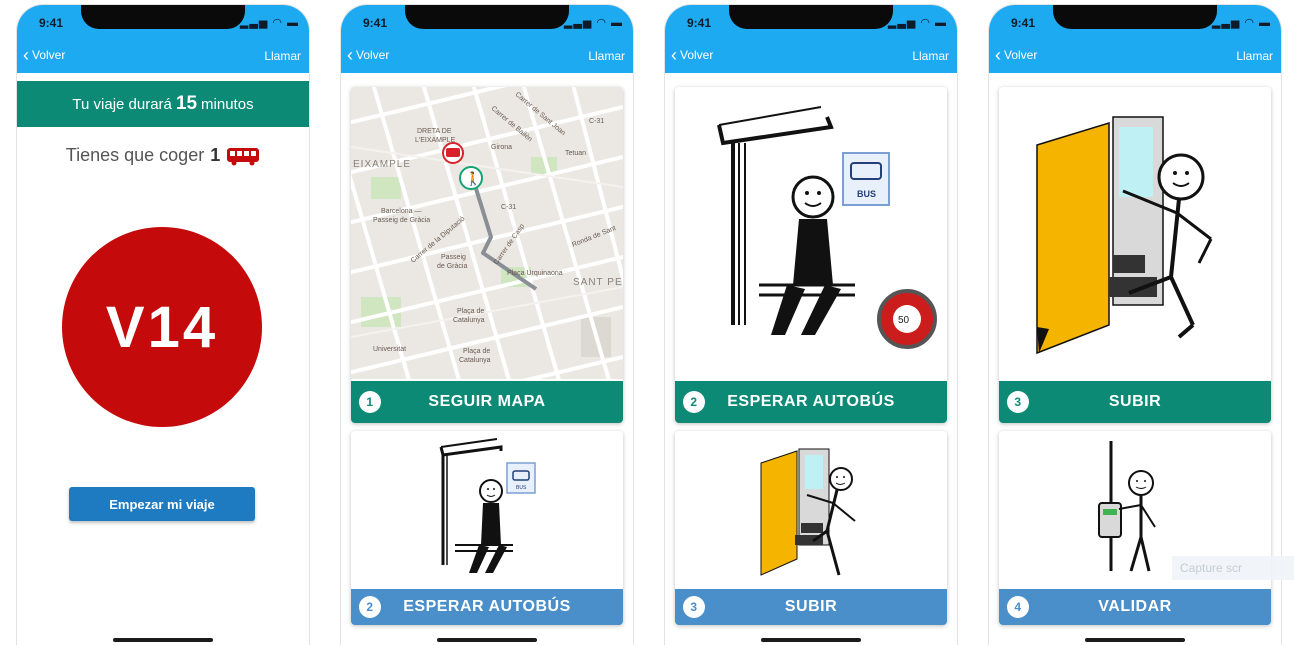  What do you see at coordinates (475, 360) in the screenshot?
I see `map-label: Catalunya` at bounding box center [475, 360].